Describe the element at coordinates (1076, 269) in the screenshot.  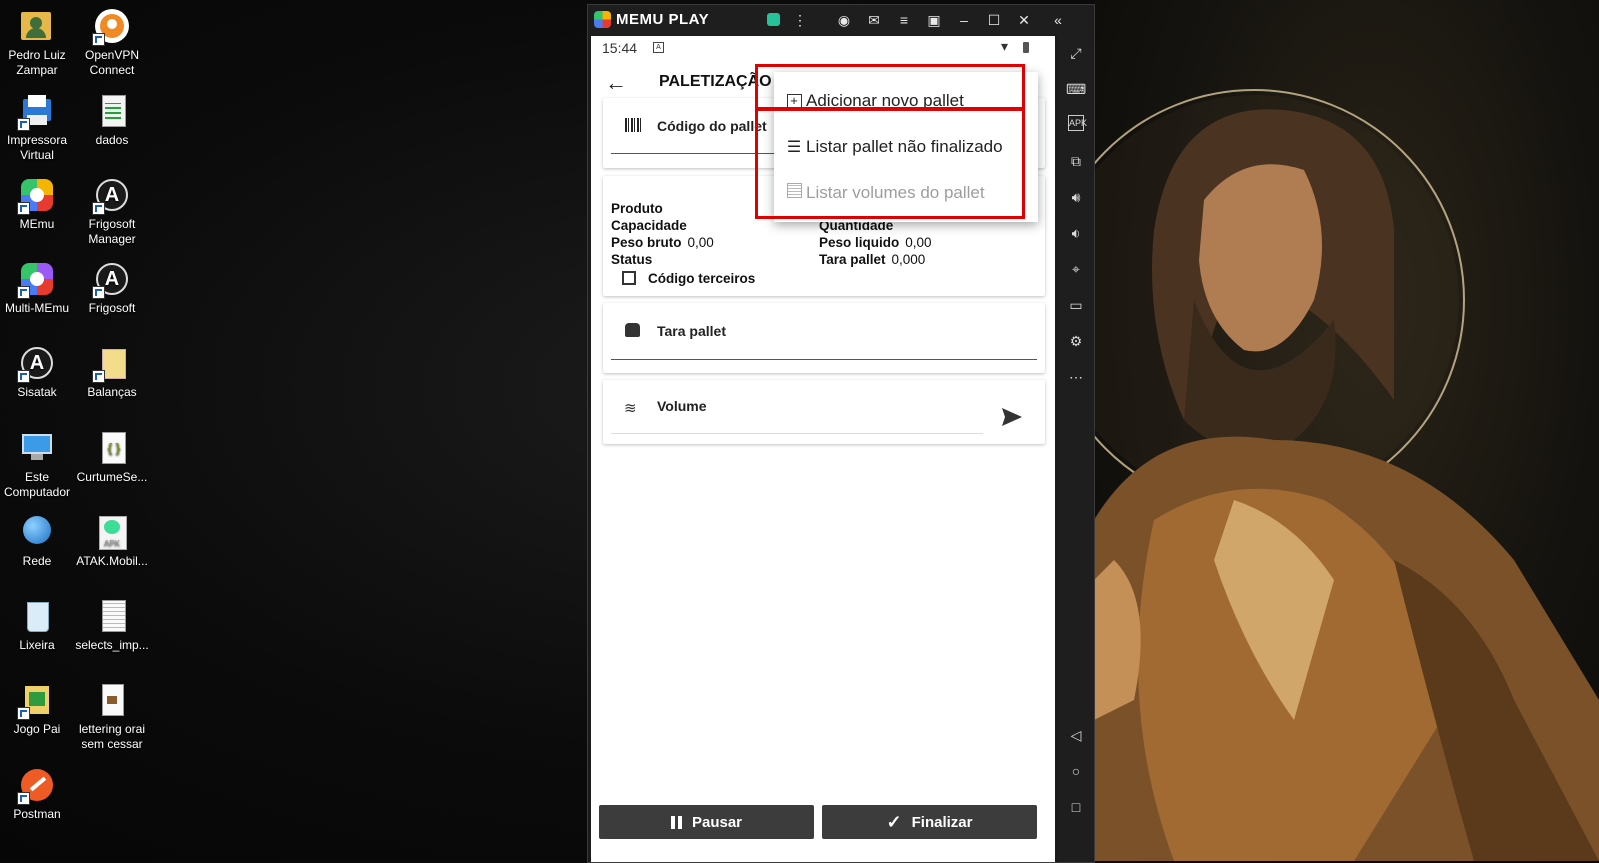
I see `location-icon: ⌖` at that location.